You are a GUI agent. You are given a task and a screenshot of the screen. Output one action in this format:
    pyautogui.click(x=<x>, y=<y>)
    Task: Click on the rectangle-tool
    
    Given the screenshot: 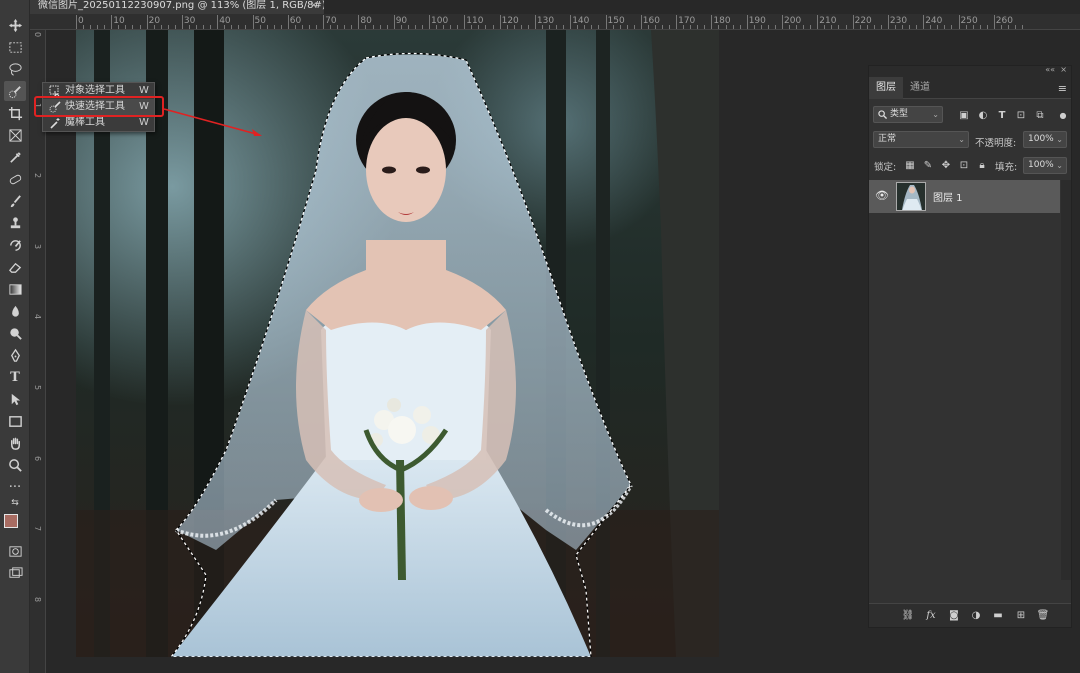 What is the action you would take?
    pyautogui.click(x=15, y=421)
    